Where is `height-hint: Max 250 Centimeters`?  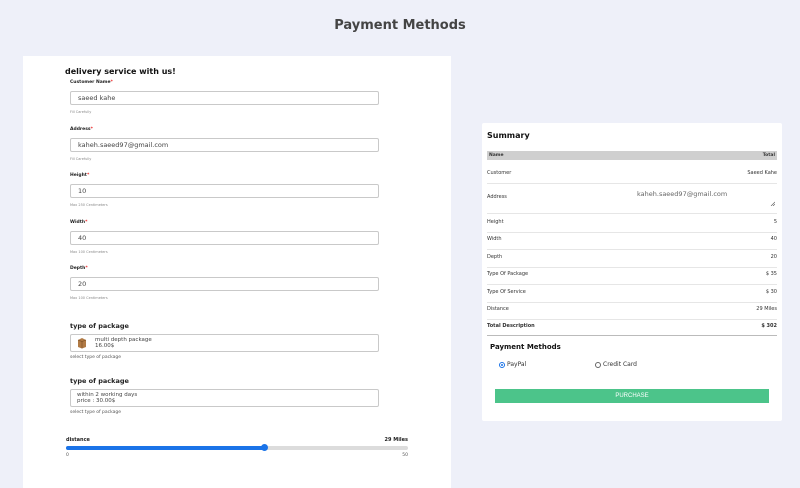
height-hint: Max 250 Centimeters is located at coordinates (89, 205).